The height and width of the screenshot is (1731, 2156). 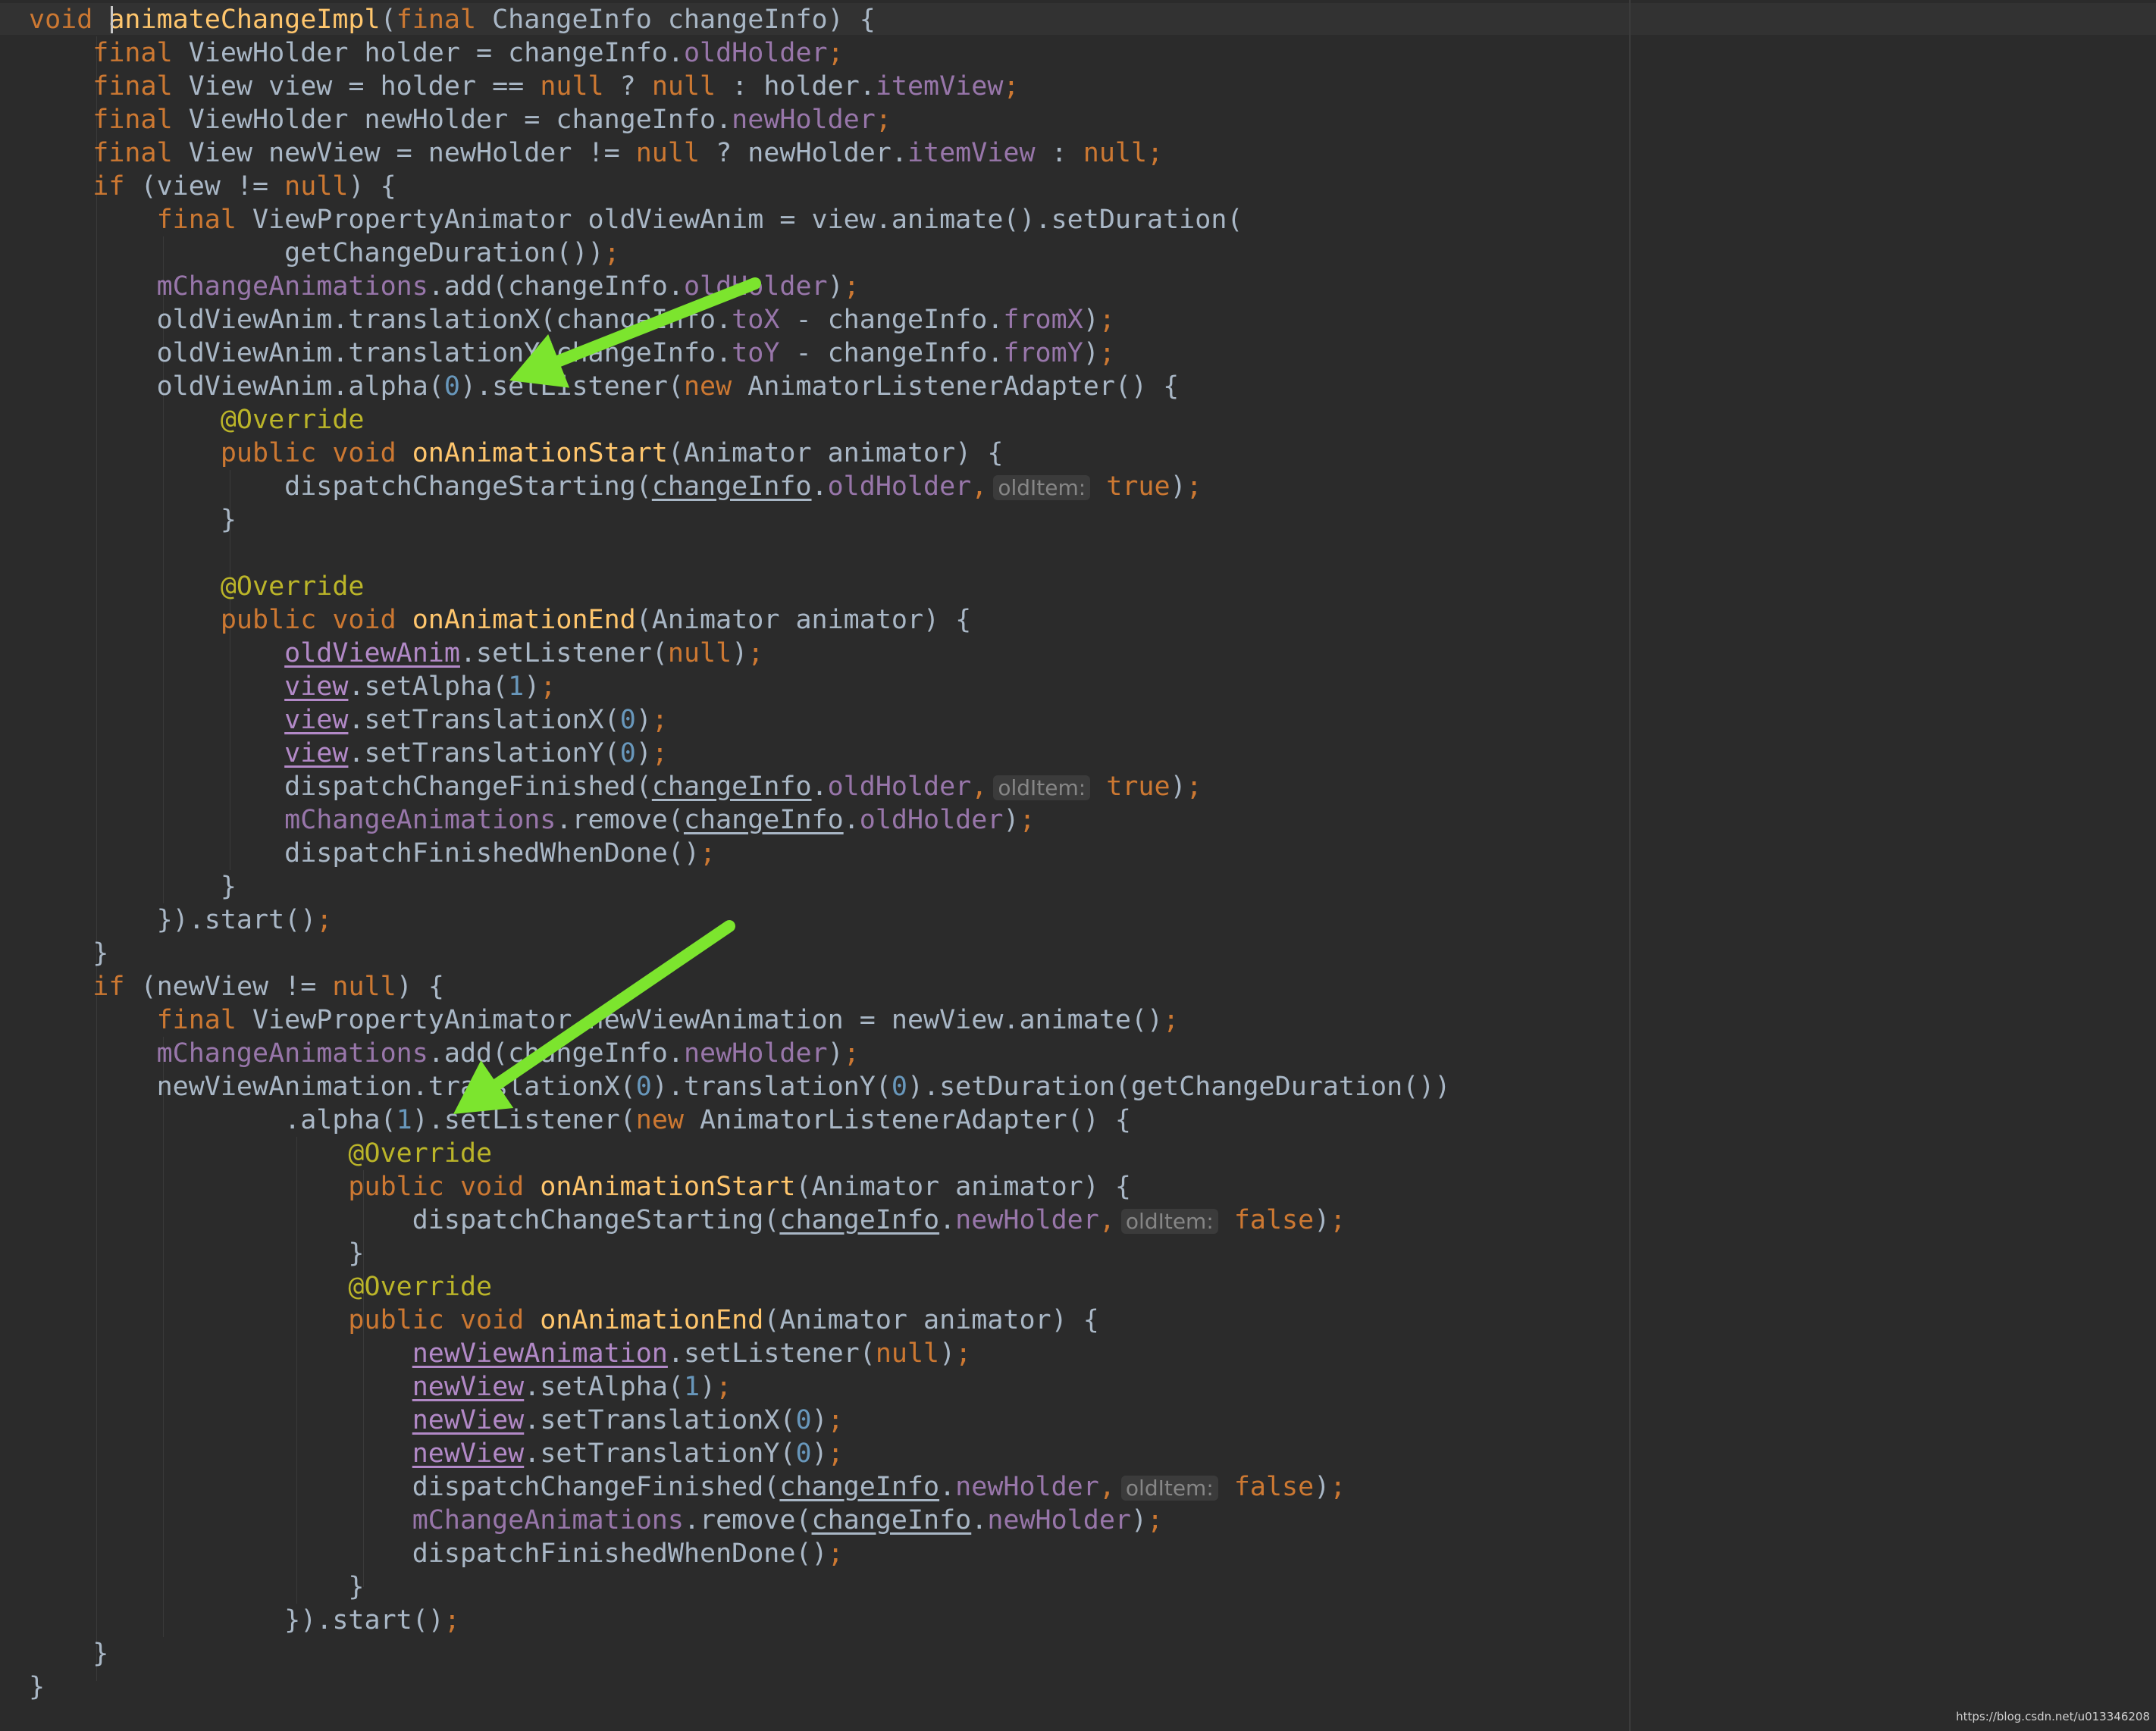 I want to click on code-line: newView.setTranslationY(0);, so click(x=436, y=1453).